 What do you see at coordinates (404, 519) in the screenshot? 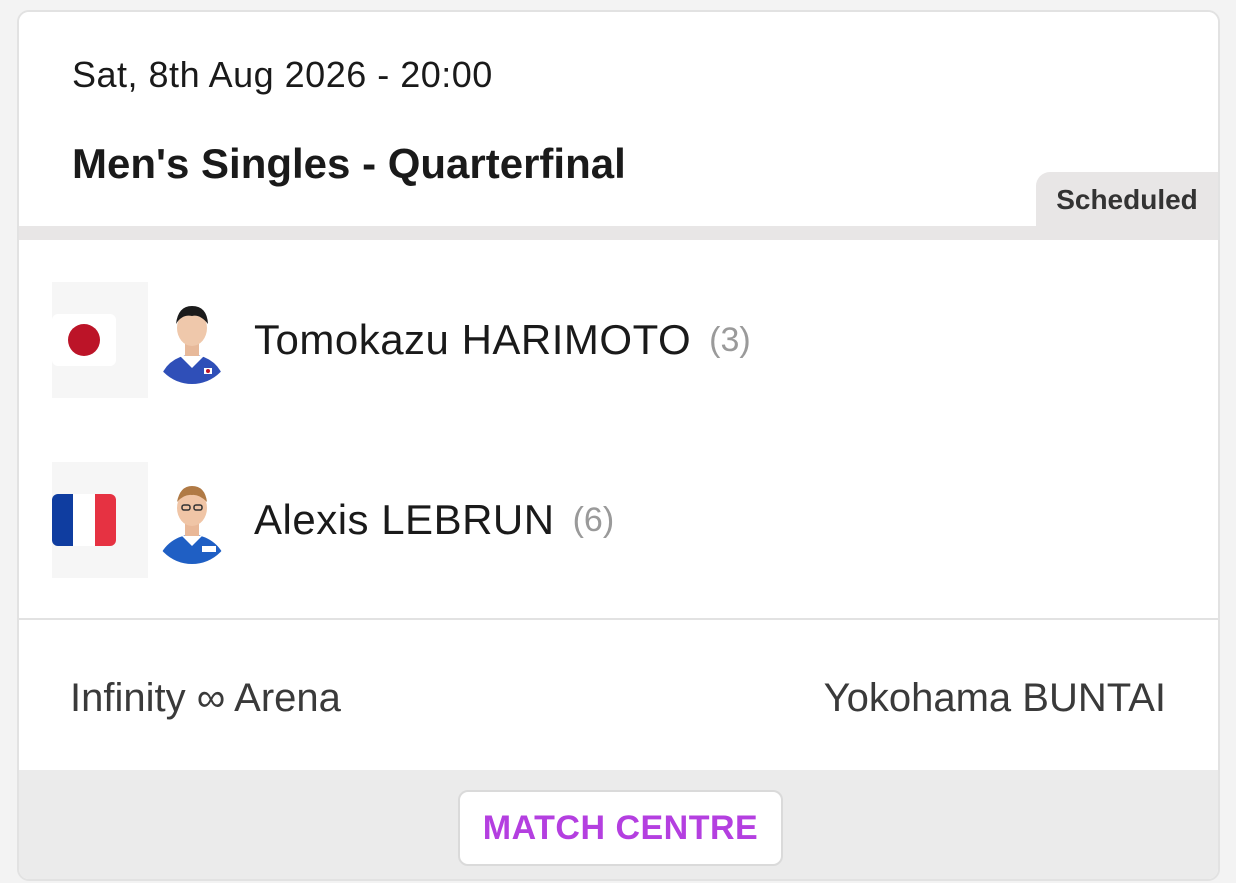
I see `player-name: Alexis LEBRUN` at bounding box center [404, 519].